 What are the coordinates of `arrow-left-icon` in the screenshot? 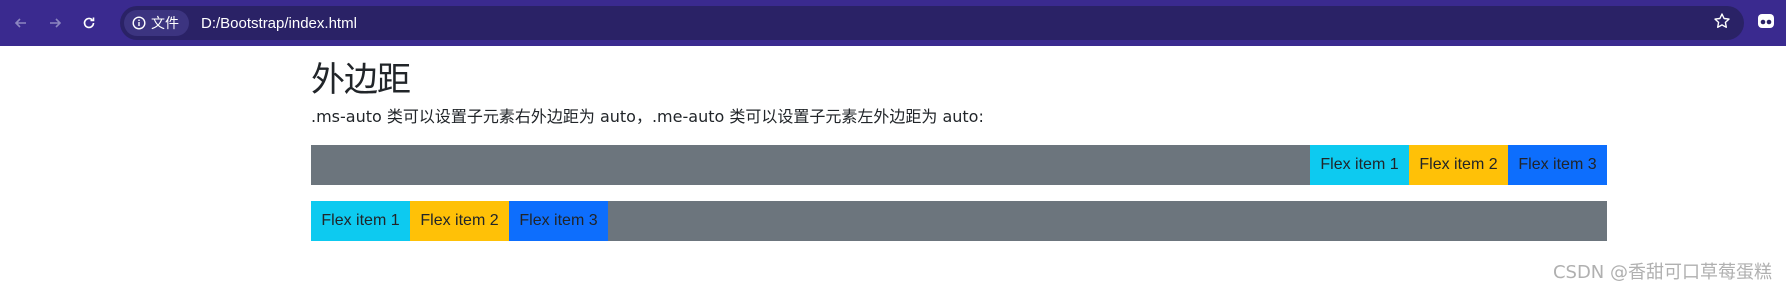 It's located at (21, 23).